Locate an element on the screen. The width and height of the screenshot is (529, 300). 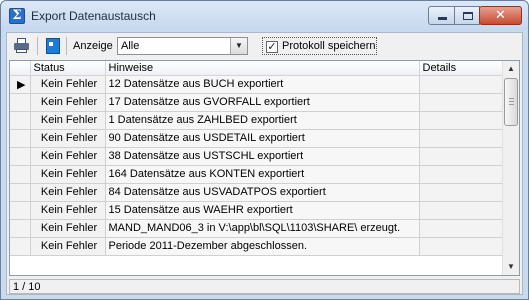
sigma-icon: Σ is located at coordinates (17, 16).